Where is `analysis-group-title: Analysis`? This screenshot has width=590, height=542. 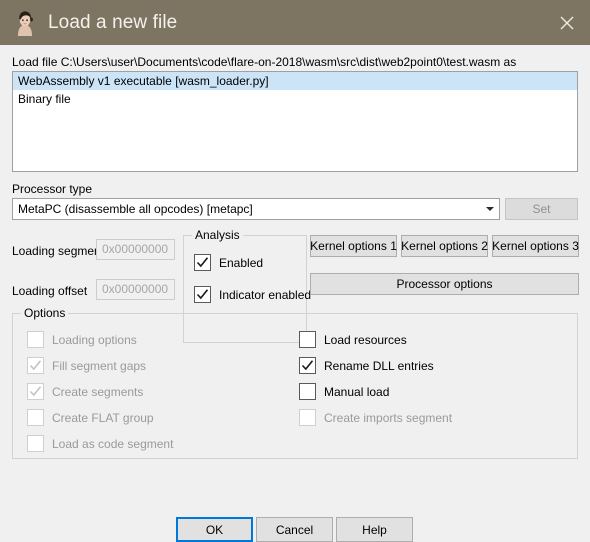
analysis-group-title: Analysis is located at coordinates (217, 235).